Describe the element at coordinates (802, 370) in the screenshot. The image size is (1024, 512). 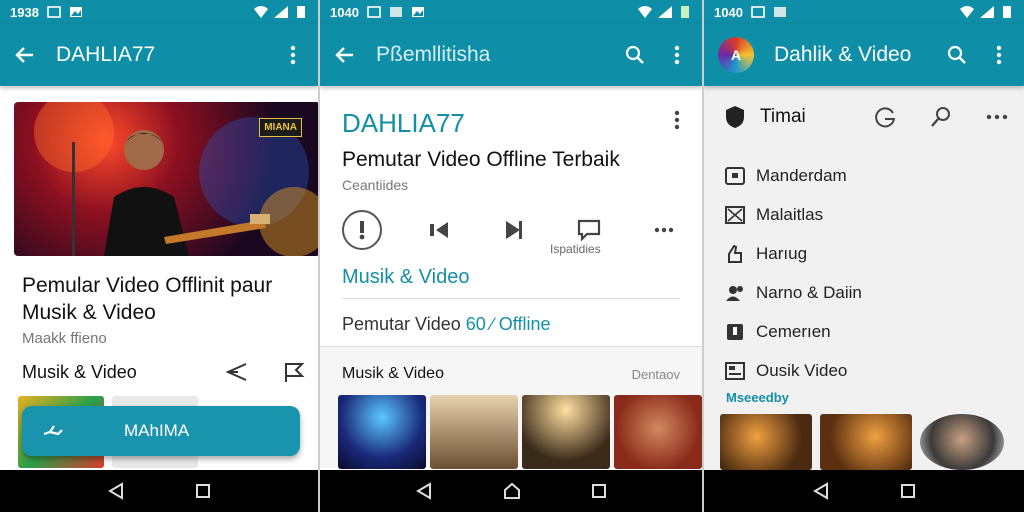
I see `menu-item-label: Ousik Video` at that location.